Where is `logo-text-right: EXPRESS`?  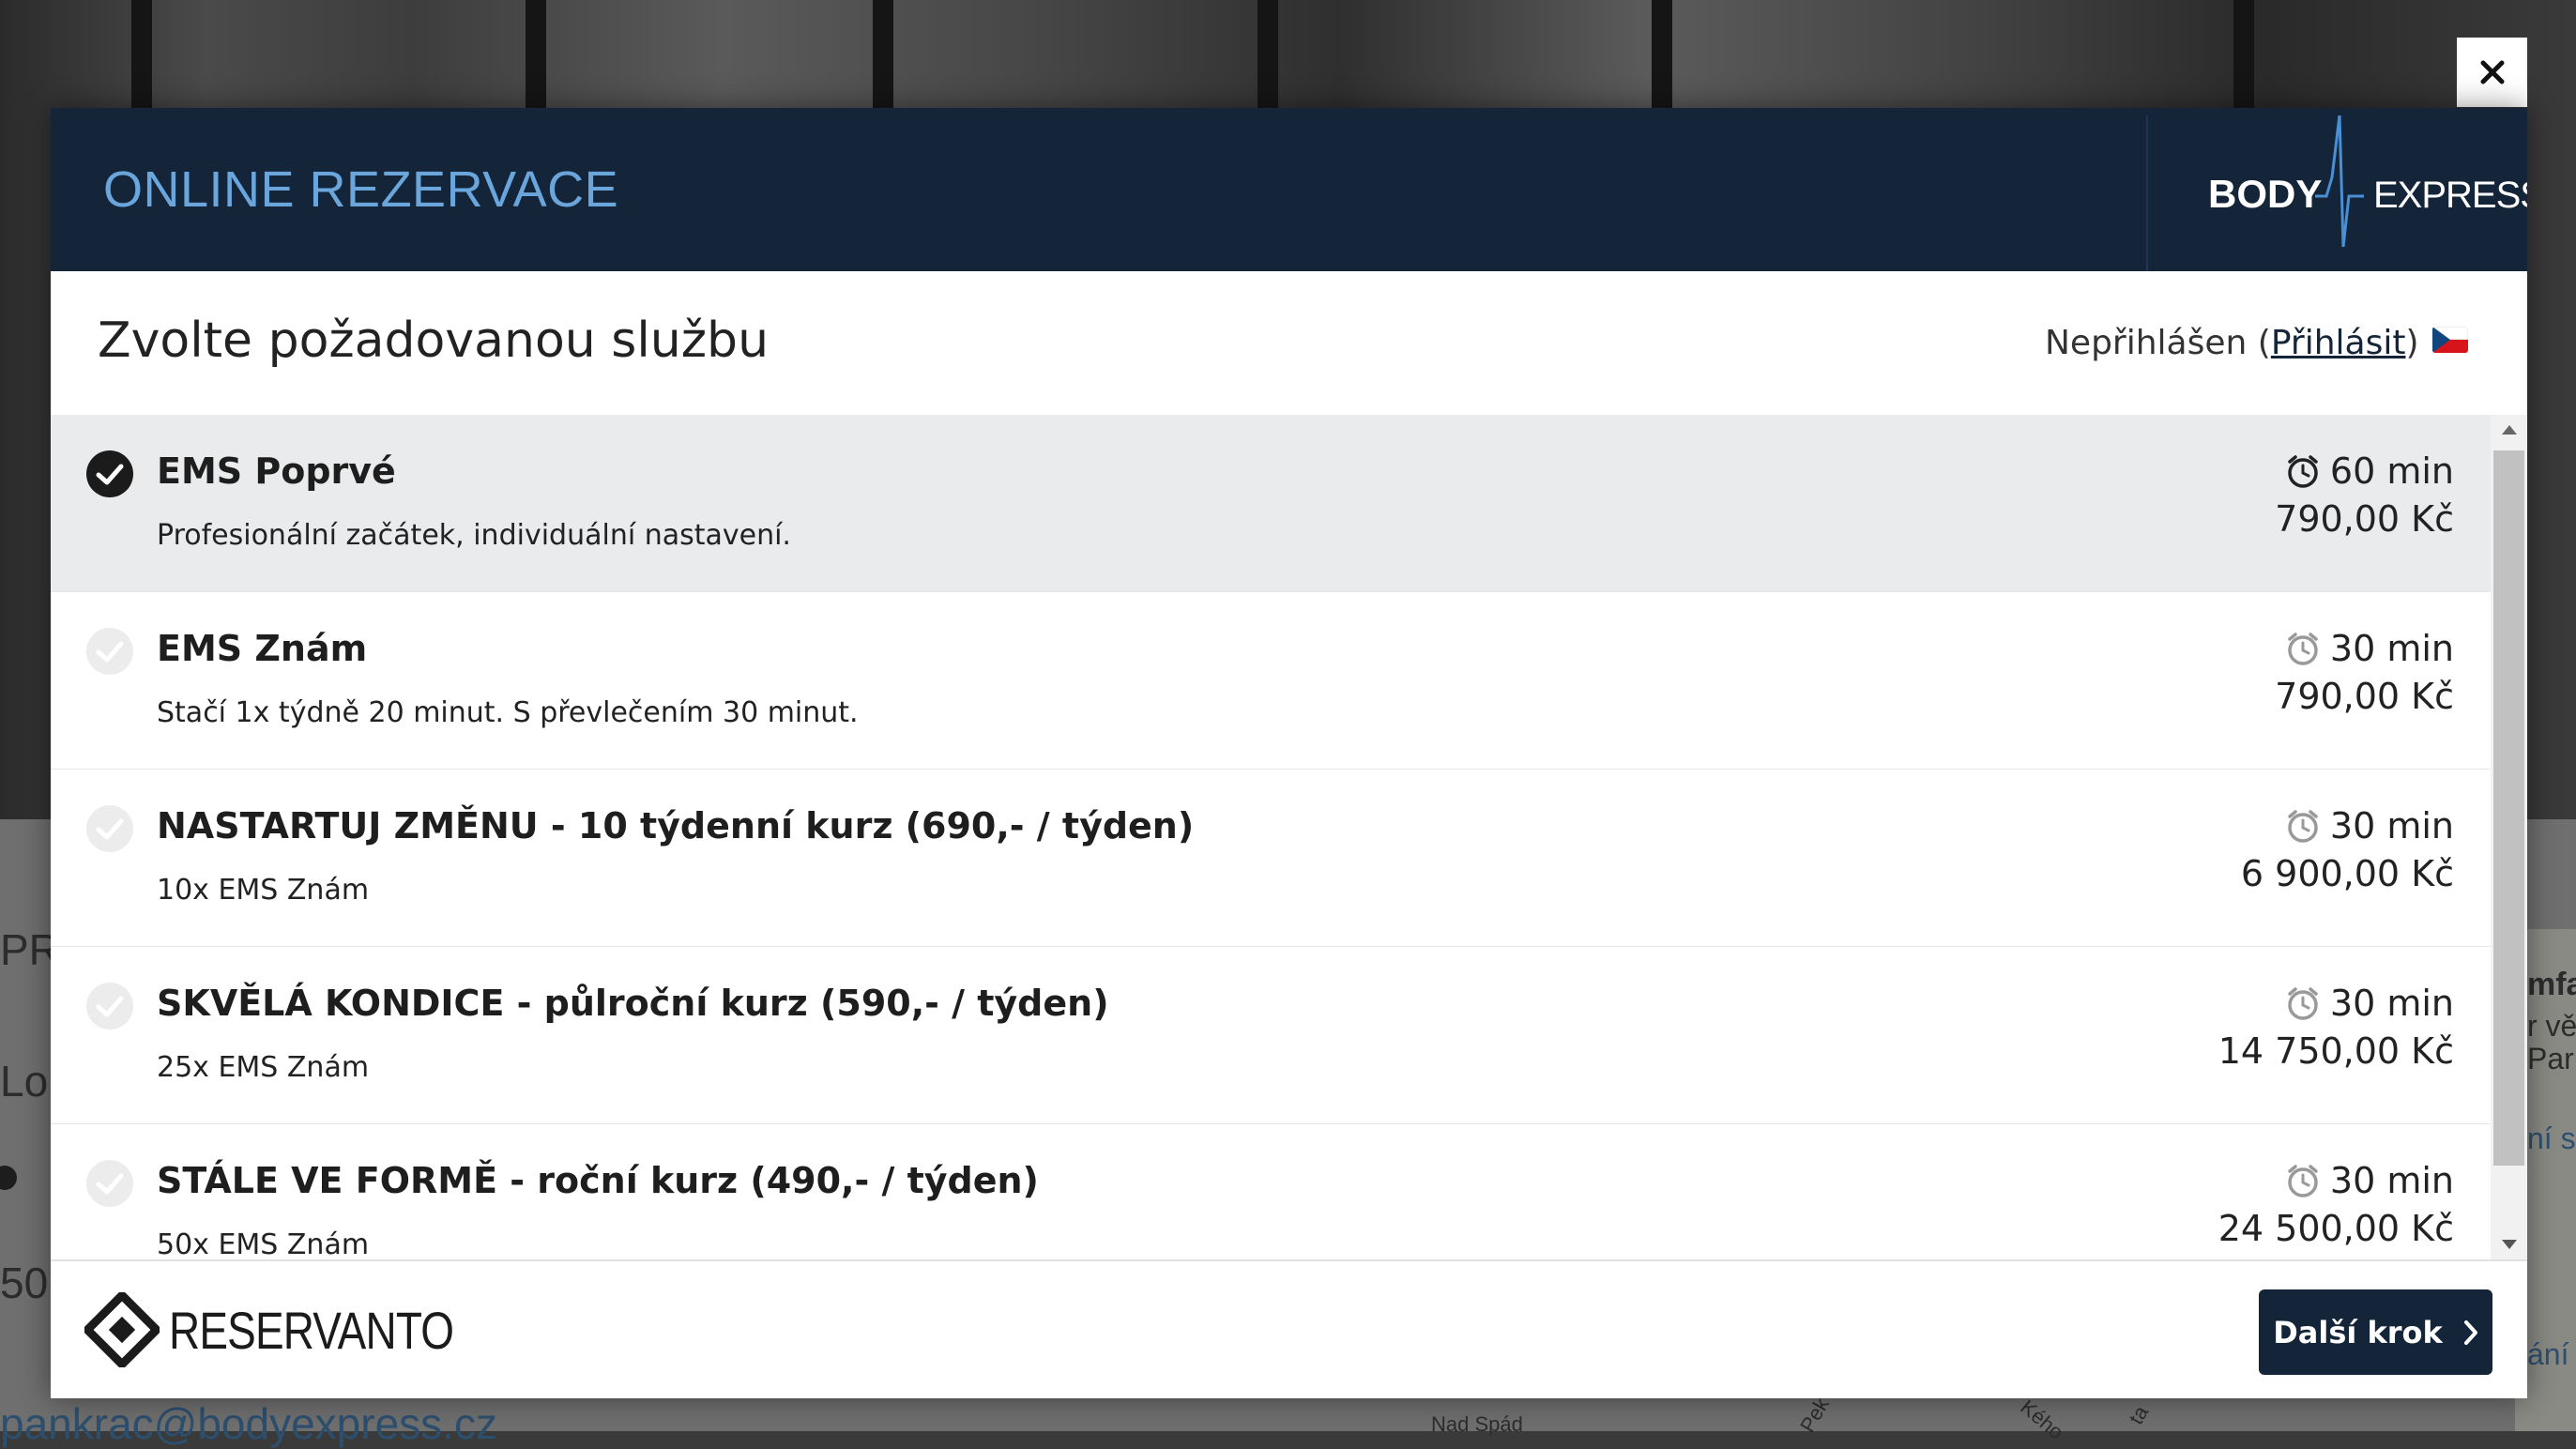
logo-text-right: EXPRESS is located at coordinates (2450, 195).